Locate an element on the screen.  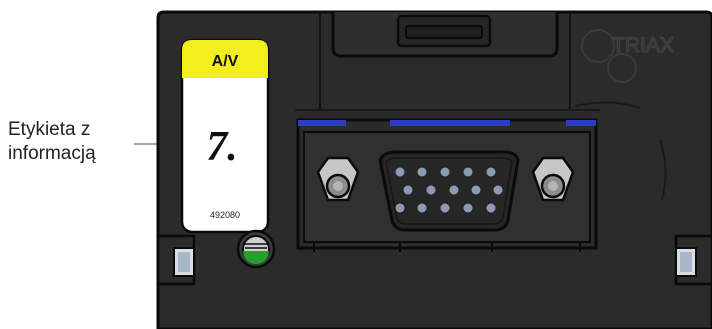
label-channel-text: 7. is located at coordinates (222, 147).